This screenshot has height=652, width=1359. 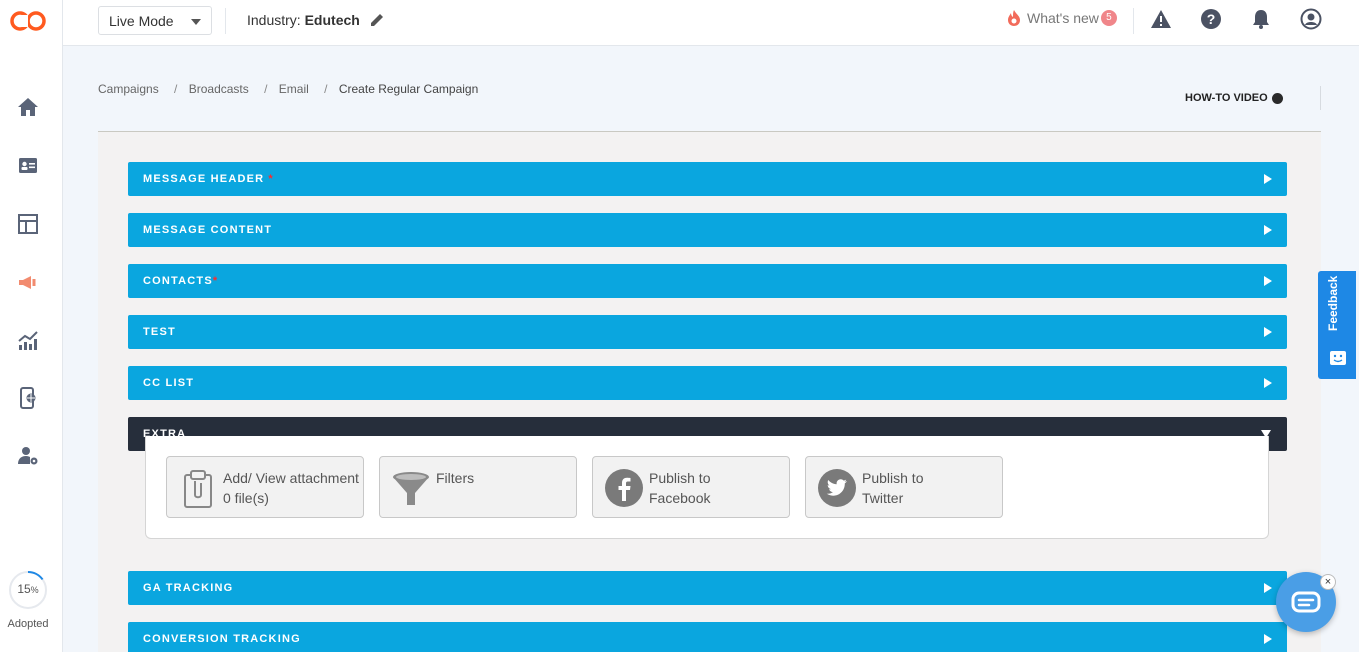 I want to click on user-settings-icon, so click(x=28, y=456).